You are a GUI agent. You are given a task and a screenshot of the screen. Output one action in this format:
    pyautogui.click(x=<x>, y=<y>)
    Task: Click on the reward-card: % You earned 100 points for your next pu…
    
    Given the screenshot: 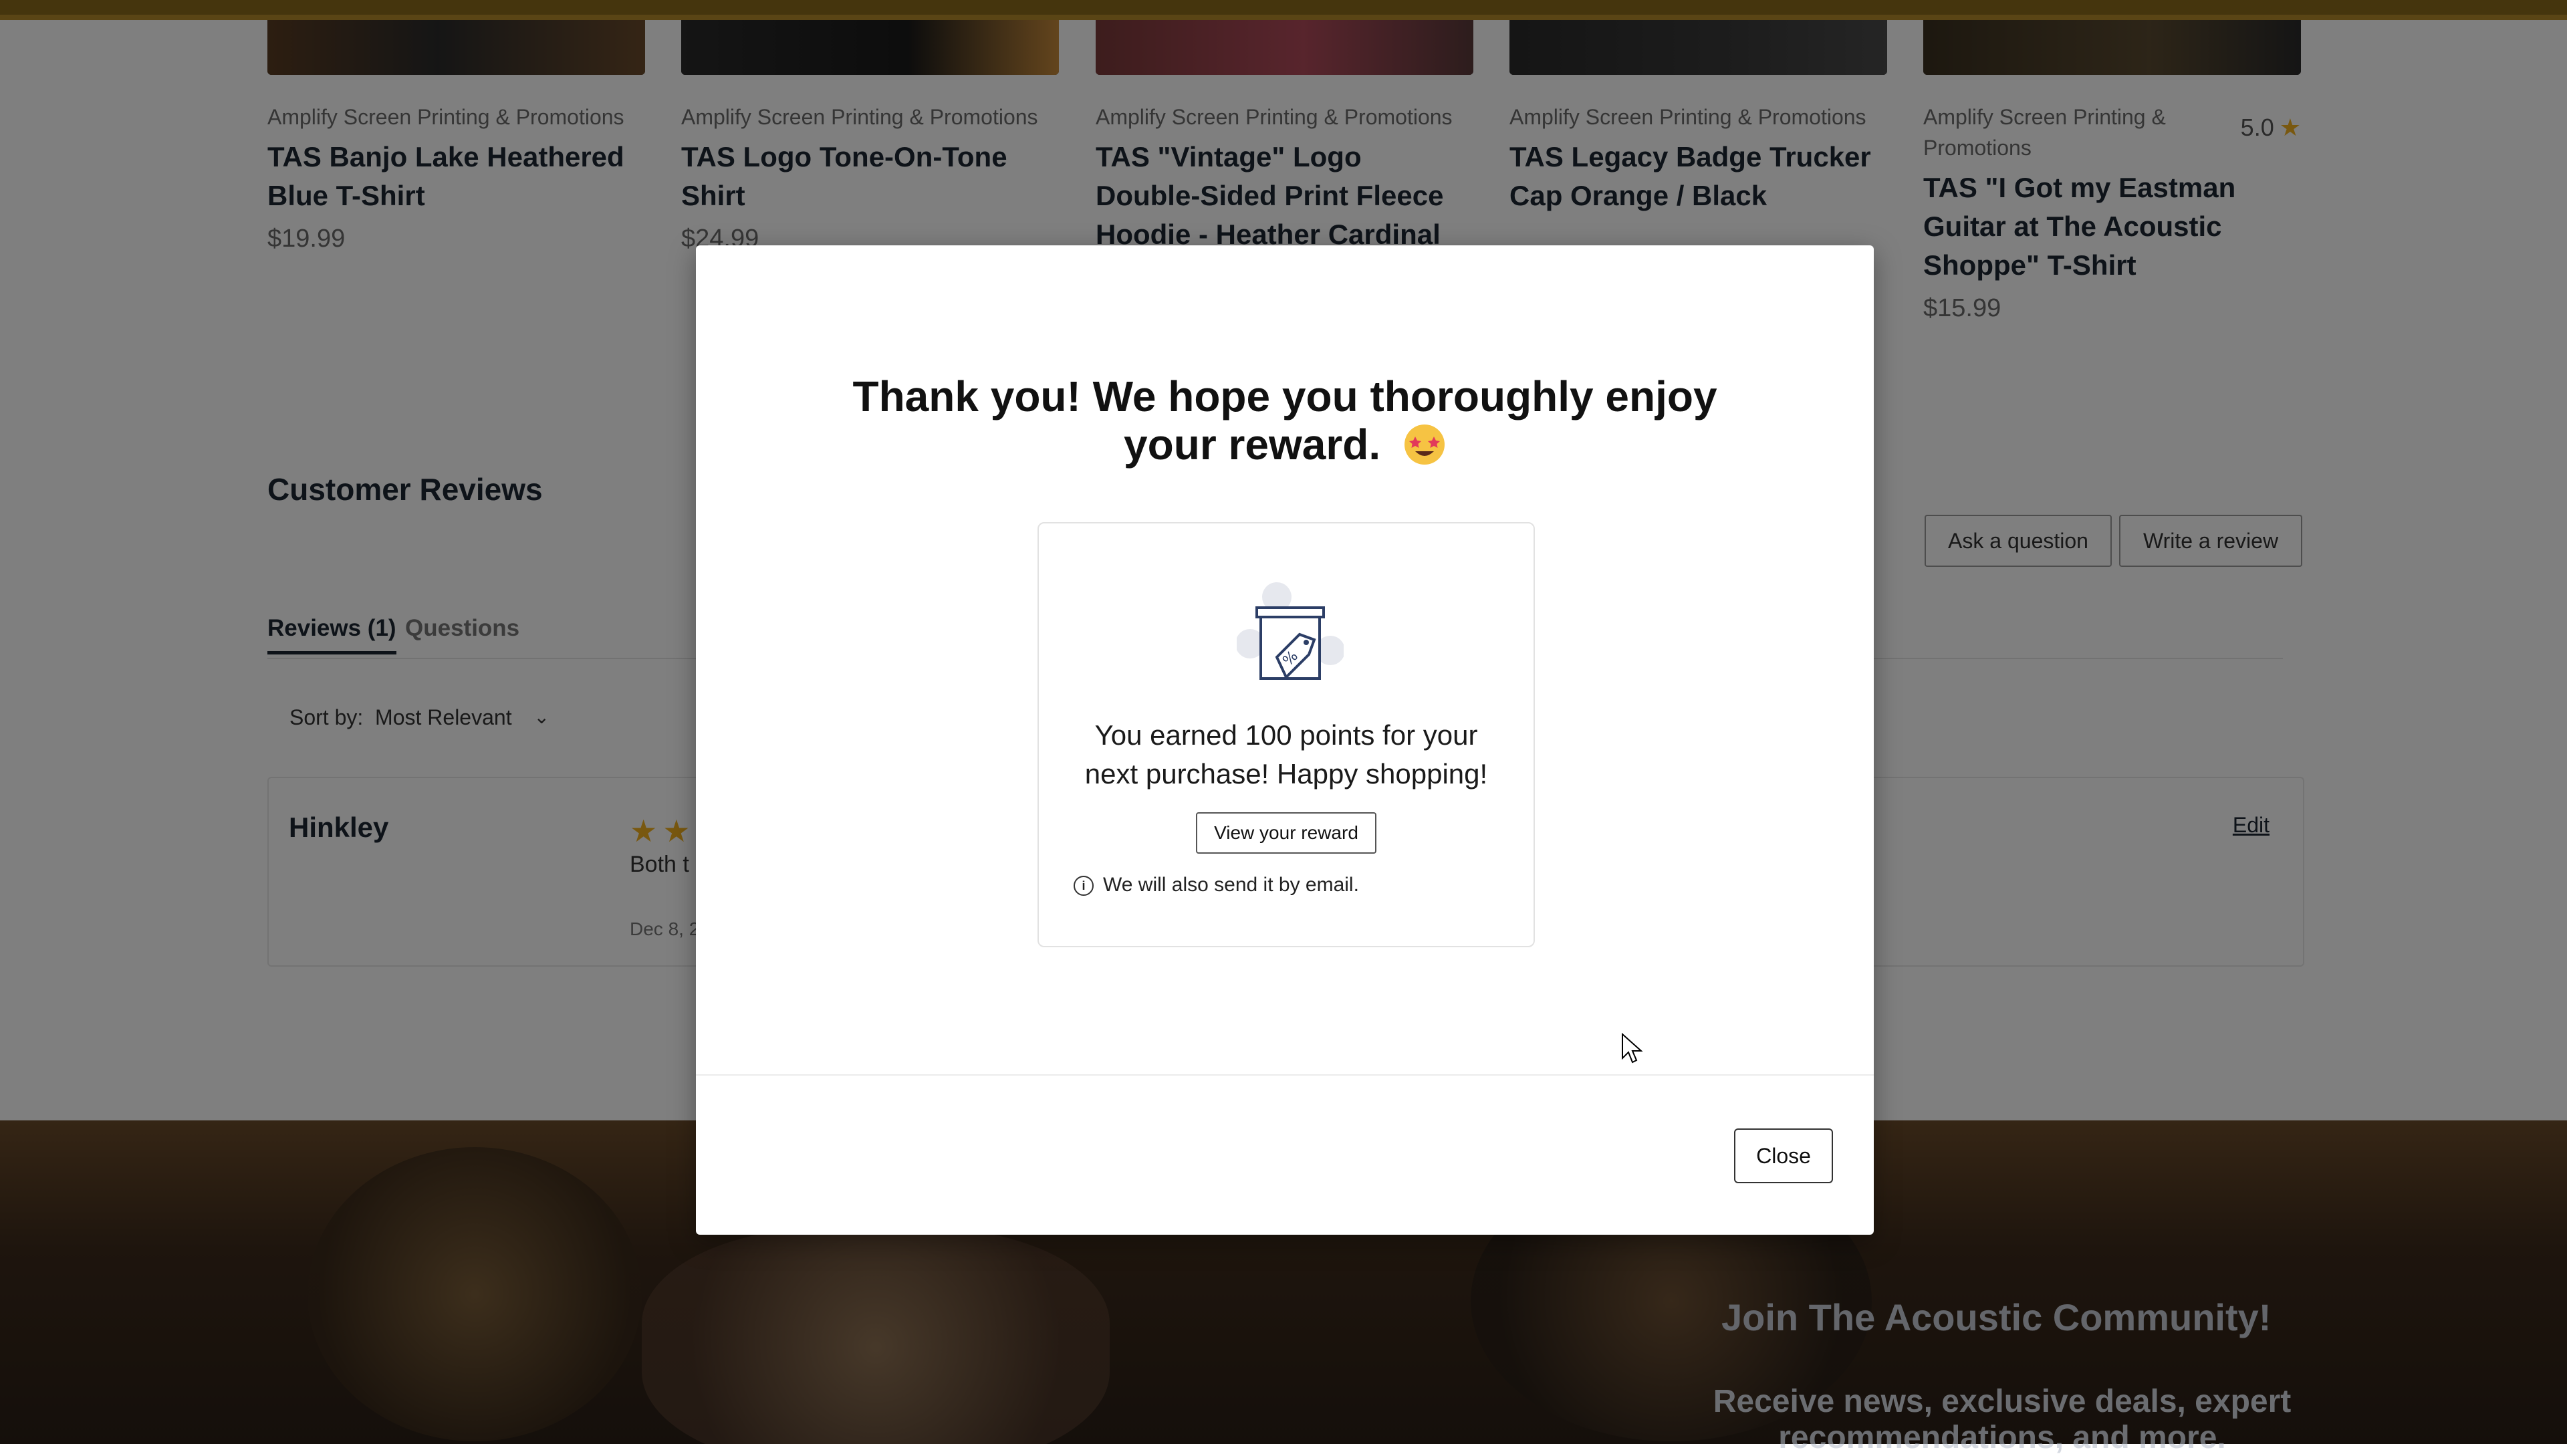 What is the action you would take?
    pyautogui.click(x=1286, y=734)
    